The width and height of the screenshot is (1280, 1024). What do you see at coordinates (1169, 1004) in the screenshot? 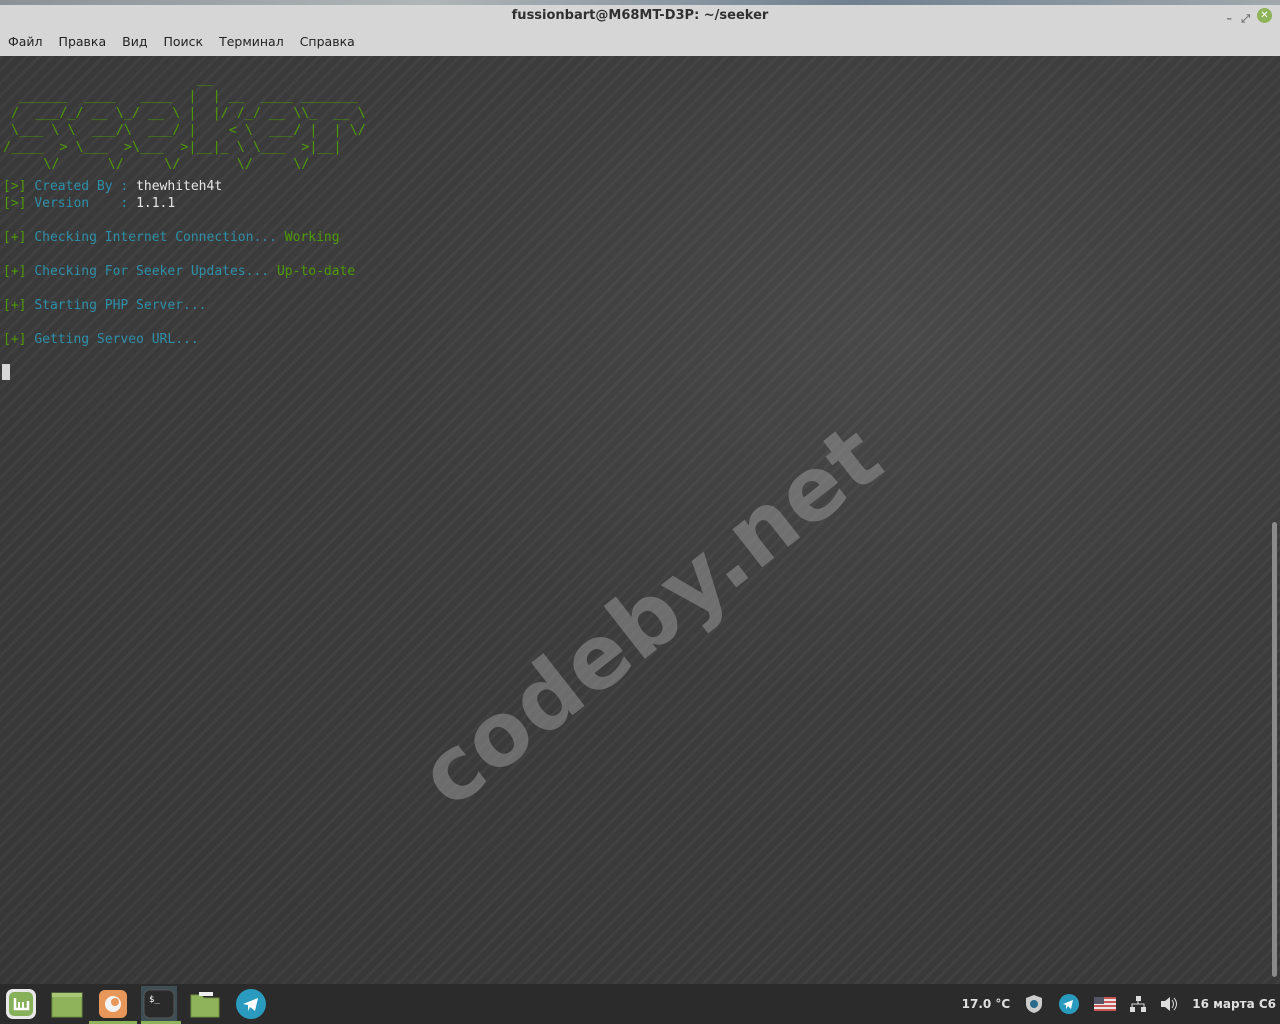
I see `volume-icon` at bounding box center [1169, 1004].